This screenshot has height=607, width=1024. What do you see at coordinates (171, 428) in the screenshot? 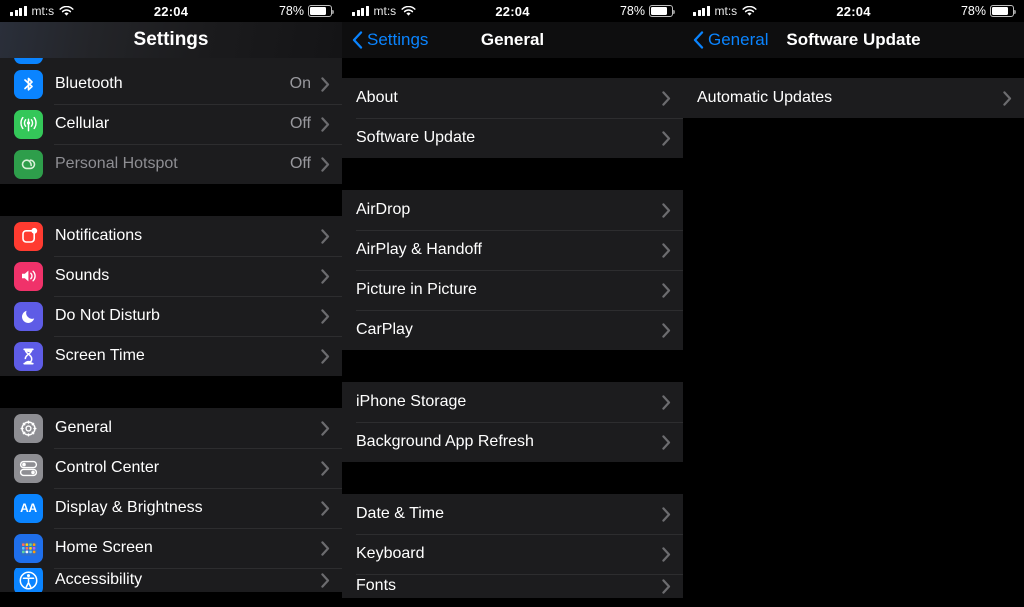
I see `sidebar-item-general: General` at bounding box center [171, 428].